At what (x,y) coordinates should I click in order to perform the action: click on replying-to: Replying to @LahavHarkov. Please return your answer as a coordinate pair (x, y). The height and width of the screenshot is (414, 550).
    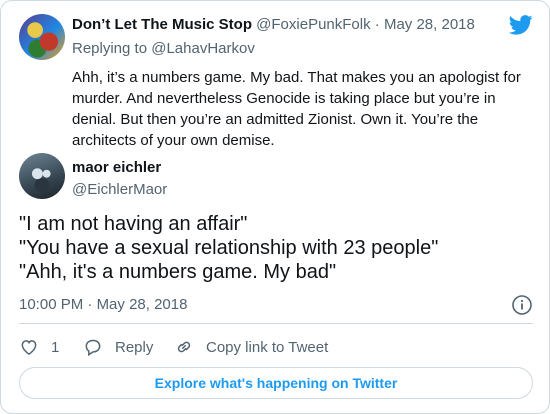
    Looking at the image, I should click on (163, 48).